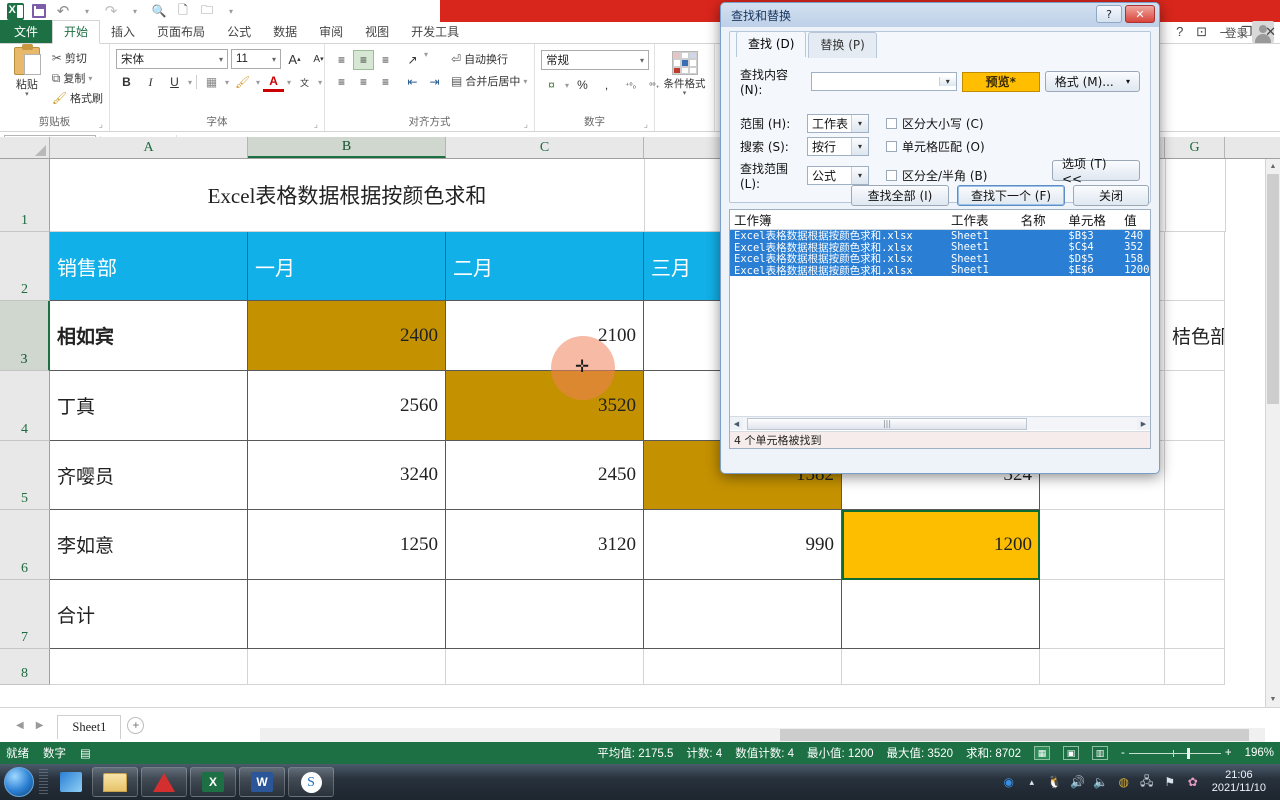 This screenshot has height=800, width=1280. Describe the element at coordinates (1102, 545) in the screenshot. I see `cell-f6` at that location.